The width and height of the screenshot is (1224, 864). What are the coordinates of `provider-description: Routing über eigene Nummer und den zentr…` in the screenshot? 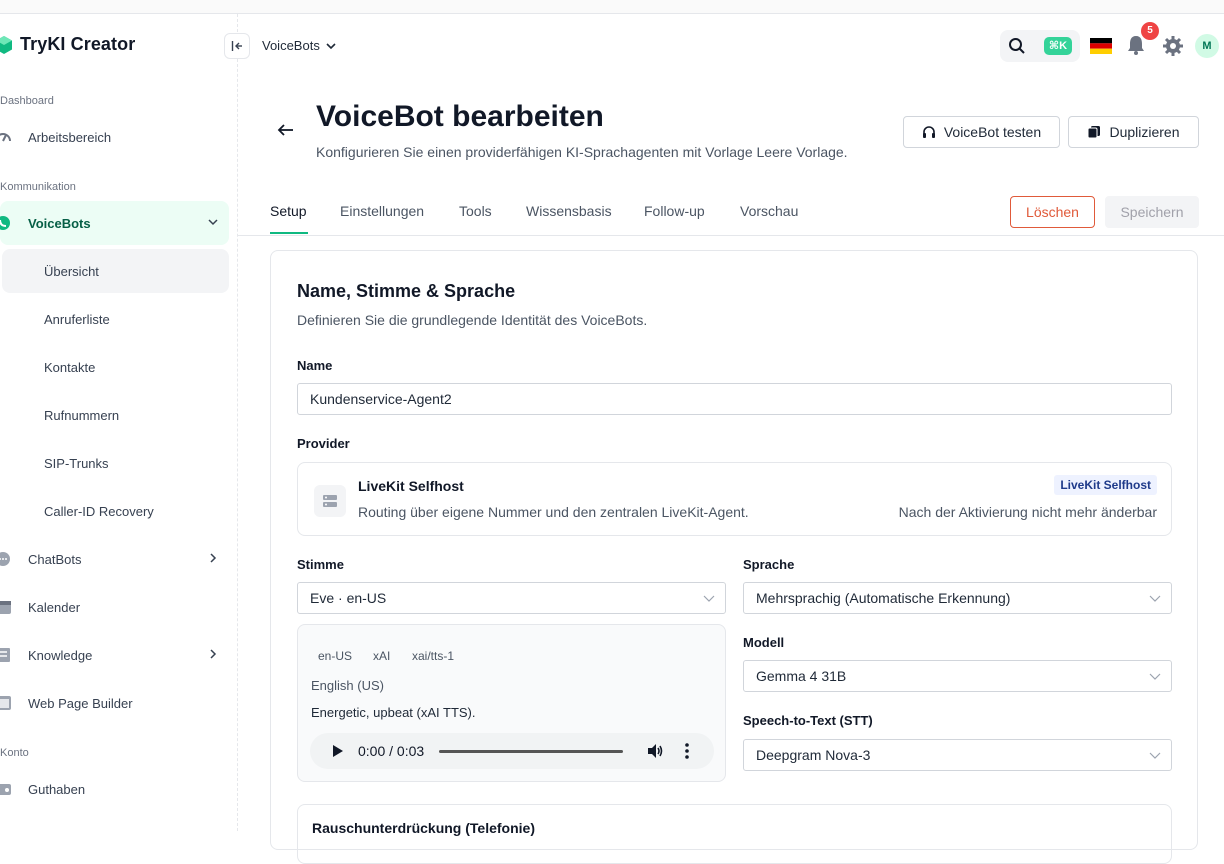 It's located at (553, 512).